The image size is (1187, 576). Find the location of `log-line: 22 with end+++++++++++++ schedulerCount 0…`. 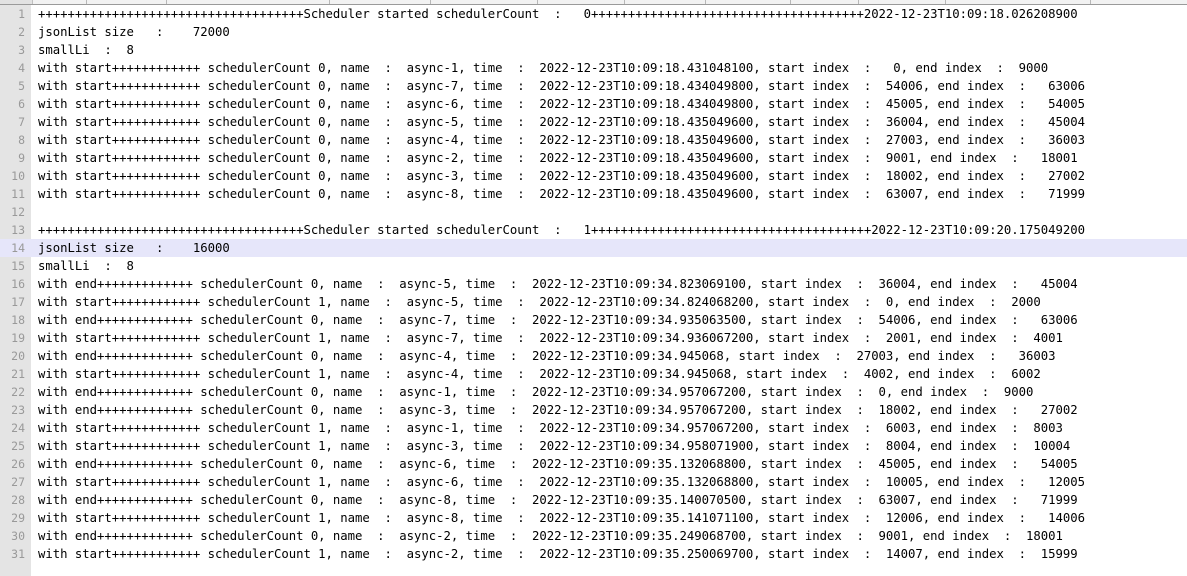

log-line: 22 with end+++++++++++++ schedulerCount 0… is located at coordinates (593, 392).